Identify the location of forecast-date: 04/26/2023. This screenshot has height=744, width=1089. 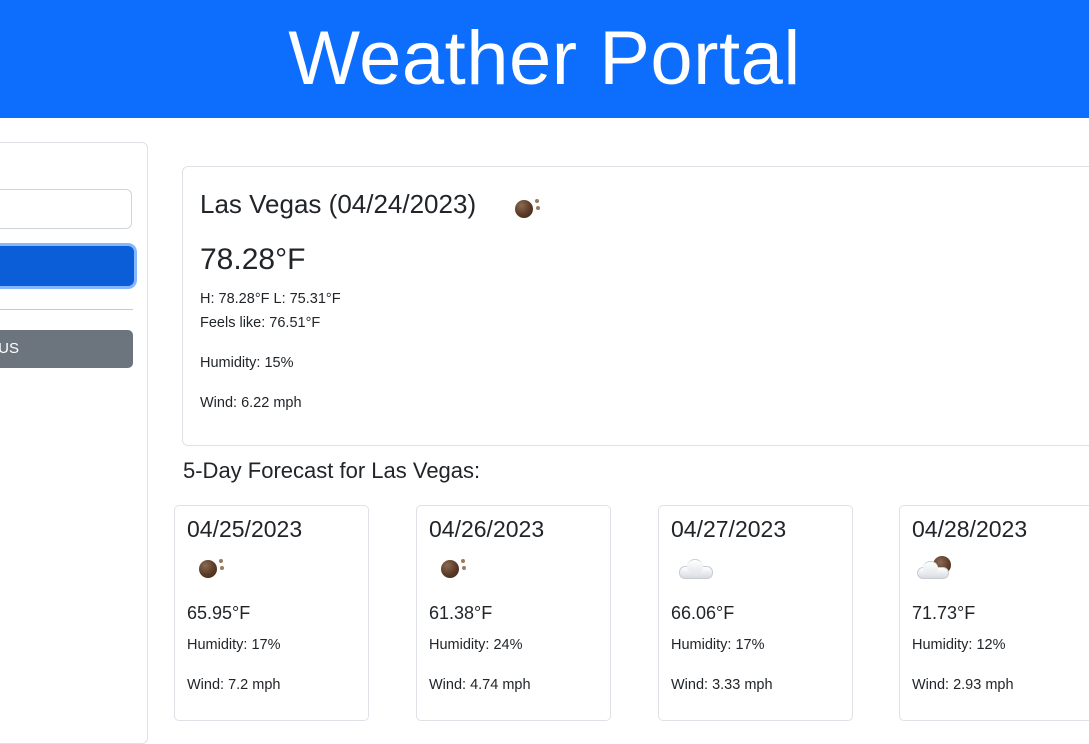
(487, 529).